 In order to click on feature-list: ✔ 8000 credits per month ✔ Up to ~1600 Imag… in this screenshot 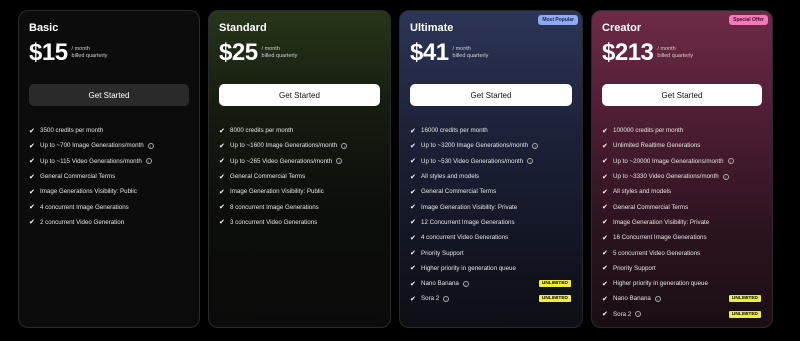, I will do `click(299, 176)`.